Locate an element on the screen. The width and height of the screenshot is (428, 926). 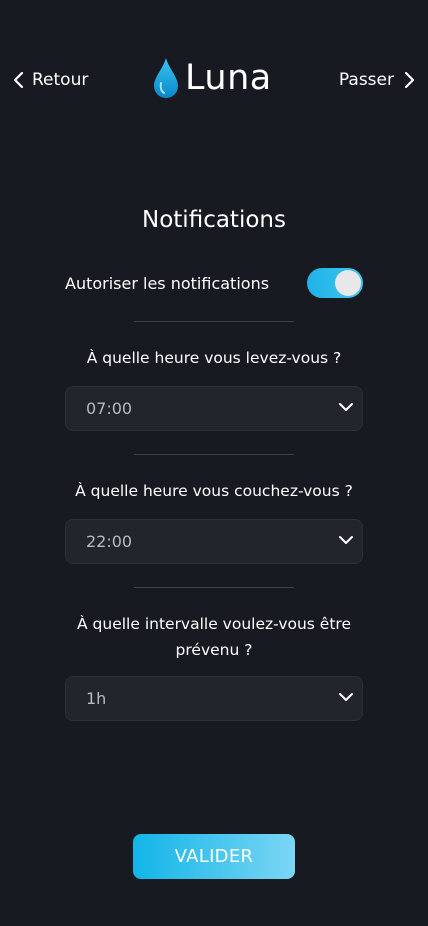
skip-button: Passer is located at coordinates (377, 80).